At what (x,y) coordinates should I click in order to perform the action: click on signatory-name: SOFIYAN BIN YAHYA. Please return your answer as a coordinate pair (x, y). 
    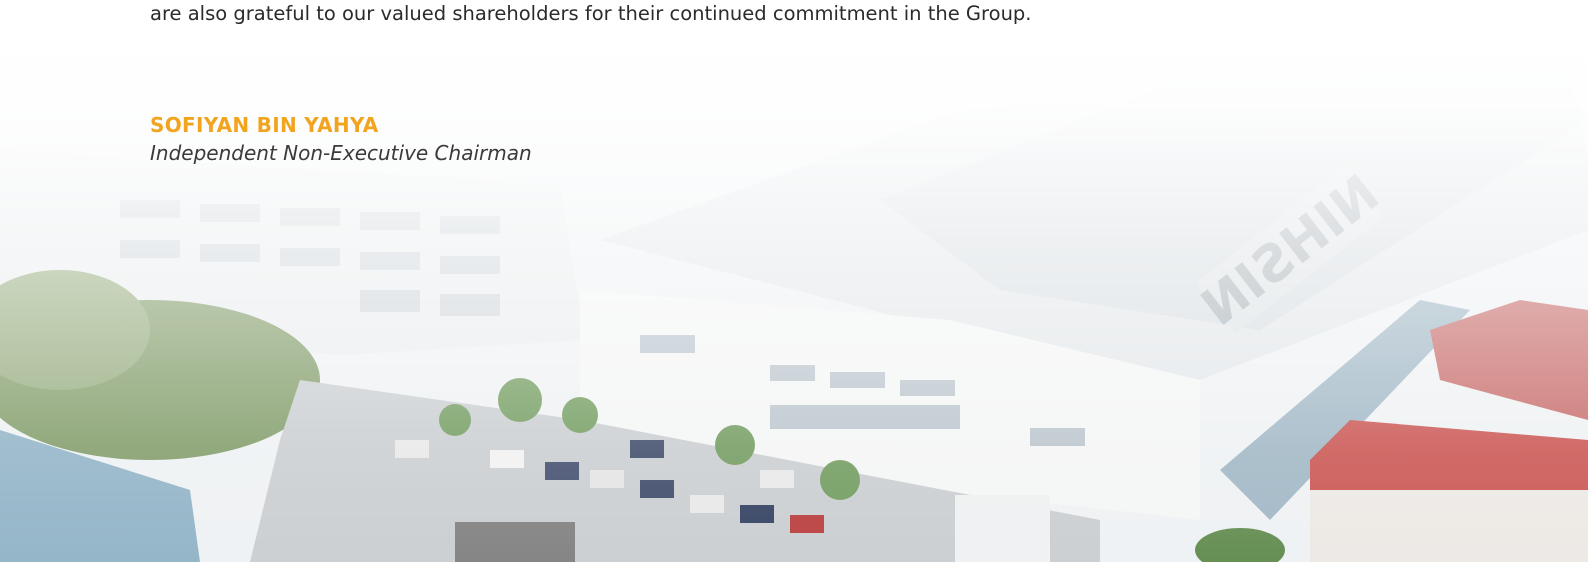
    Looking at the image, I should click on (264, 125).